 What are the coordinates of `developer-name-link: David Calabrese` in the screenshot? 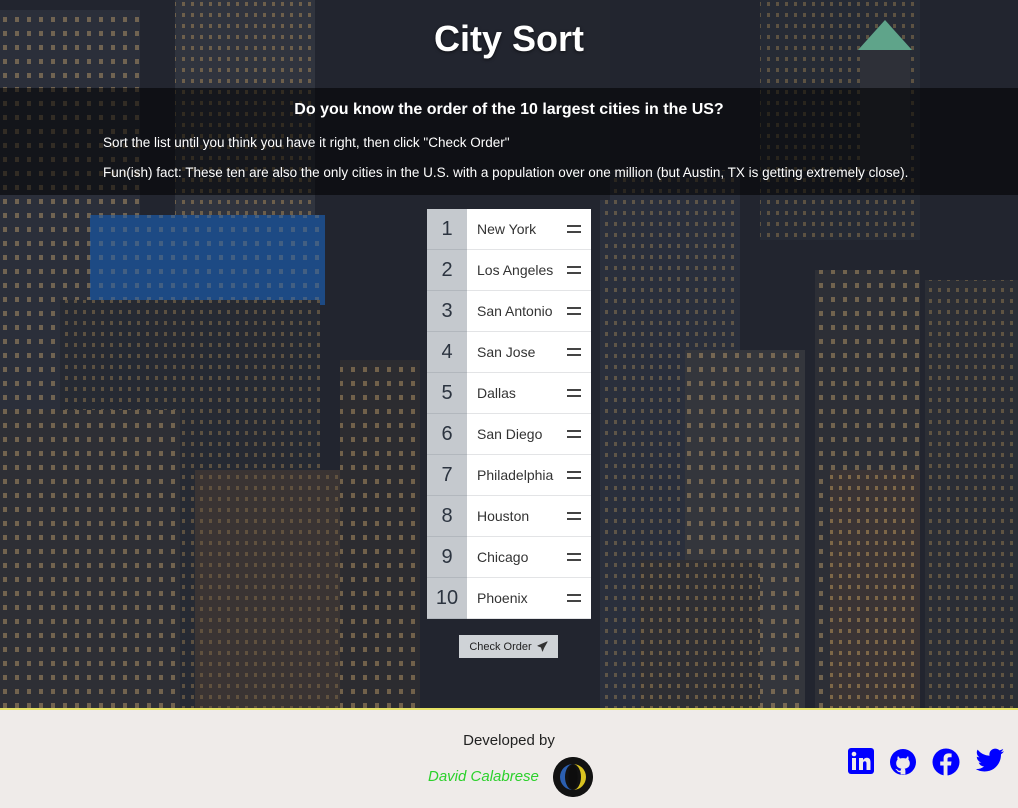 It's located at (483, 776).